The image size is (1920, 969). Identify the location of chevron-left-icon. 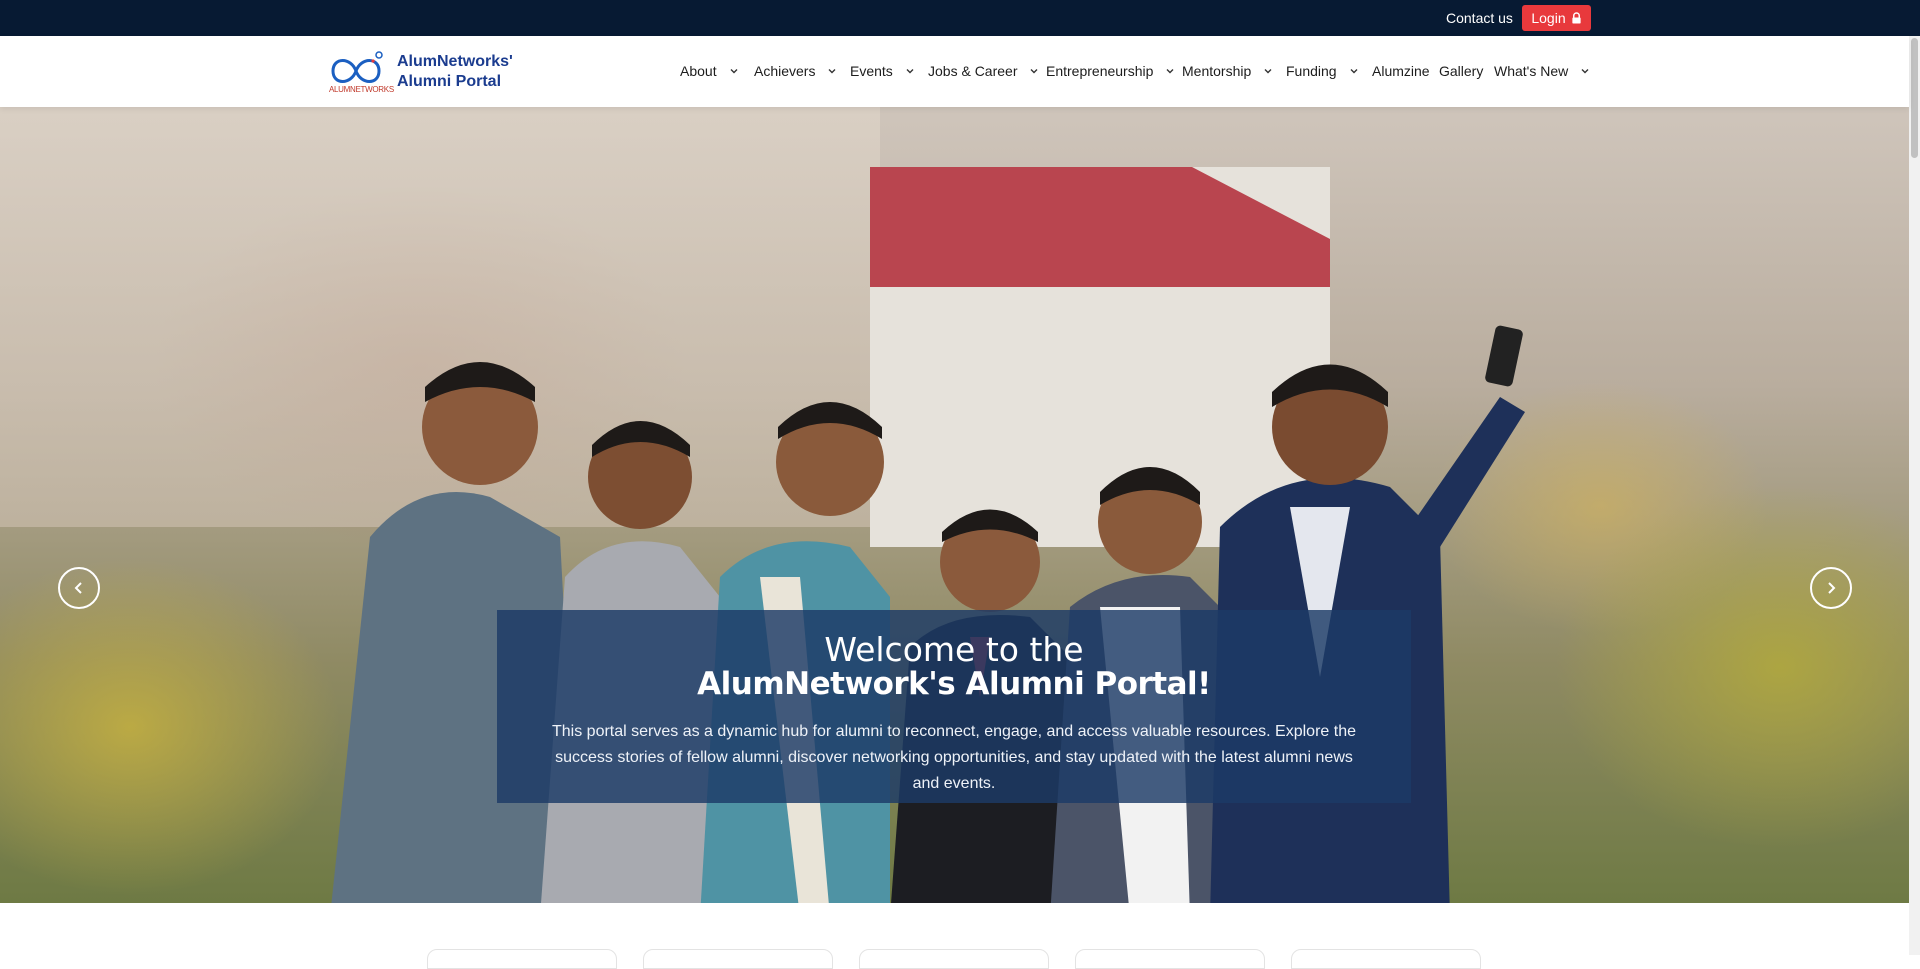
(78, 588).